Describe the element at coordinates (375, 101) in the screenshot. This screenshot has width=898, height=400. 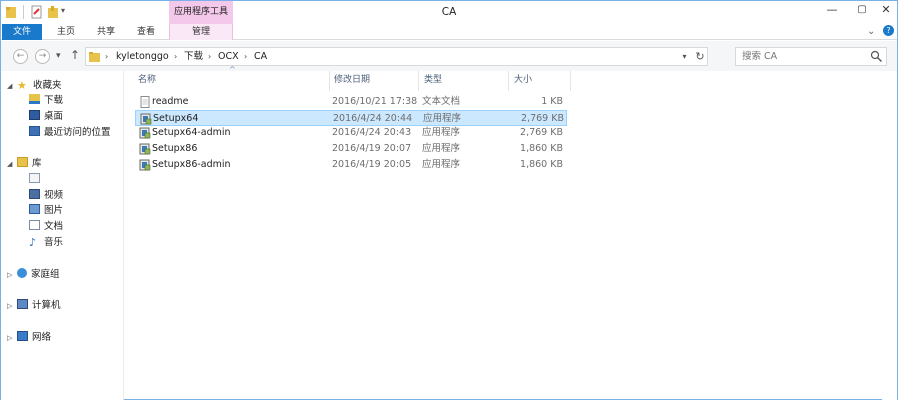
I see `file-date-modified: 2016/10/21 17:38` at that location.